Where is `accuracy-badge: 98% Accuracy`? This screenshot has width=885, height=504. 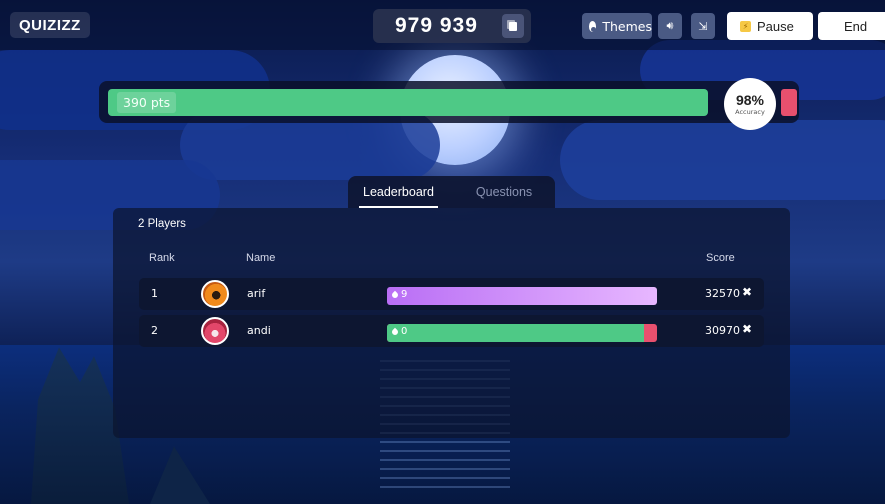
accuracy-badge: 98% Accuracy is located at coordinates (750, 104).